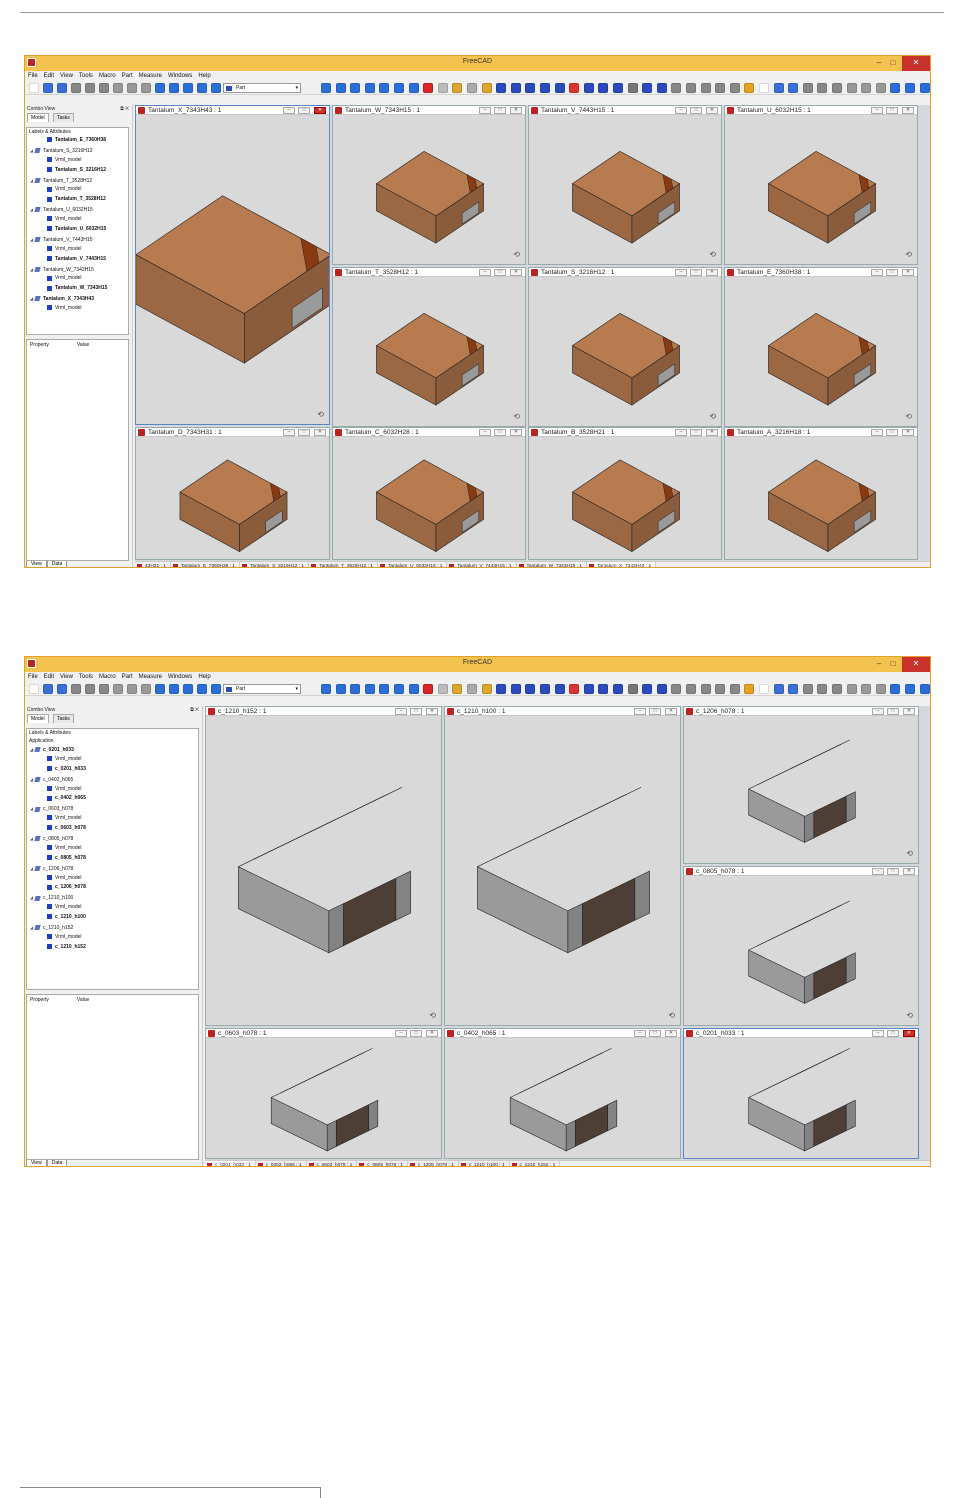 The height and width of the screenshot is (1498, 964). Describe the element at coordinates (153, 564) in the screenshot. I see `document-tab: 43H31 : 1` at that location.